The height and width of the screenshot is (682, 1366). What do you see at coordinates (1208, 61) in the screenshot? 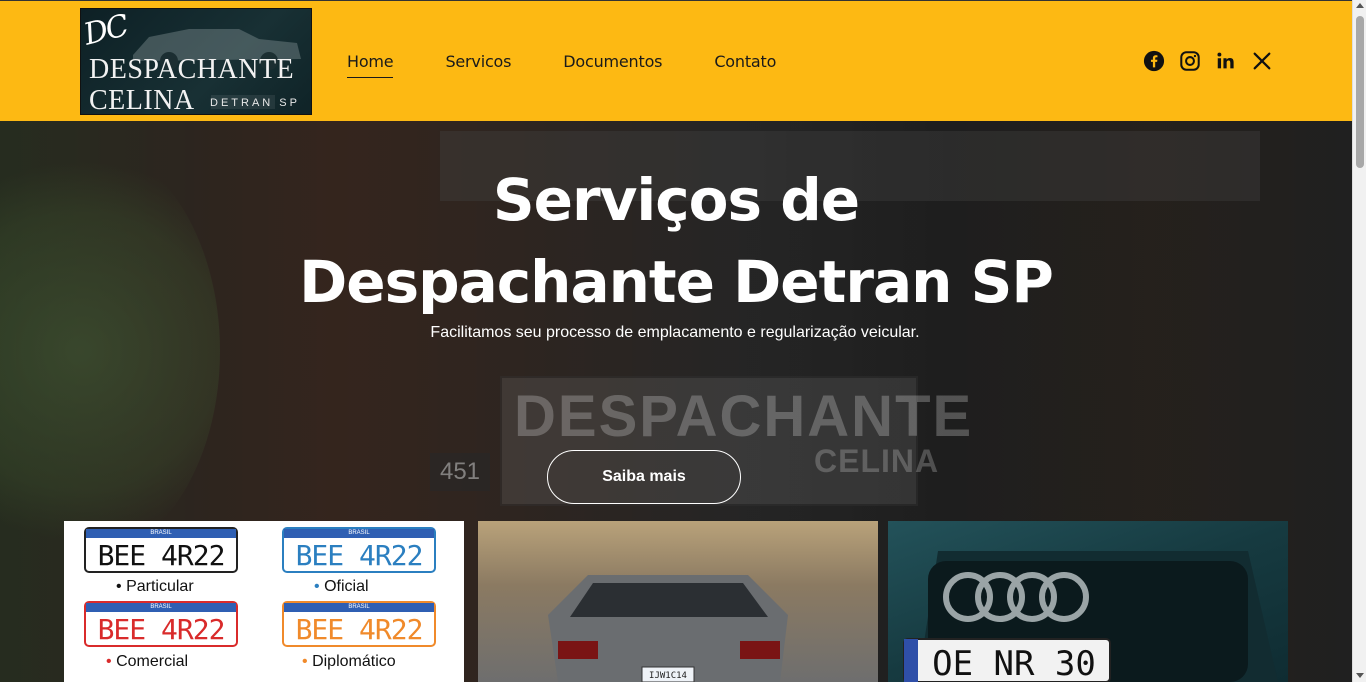
I see `social-links` at bounding box center [1208, 61].